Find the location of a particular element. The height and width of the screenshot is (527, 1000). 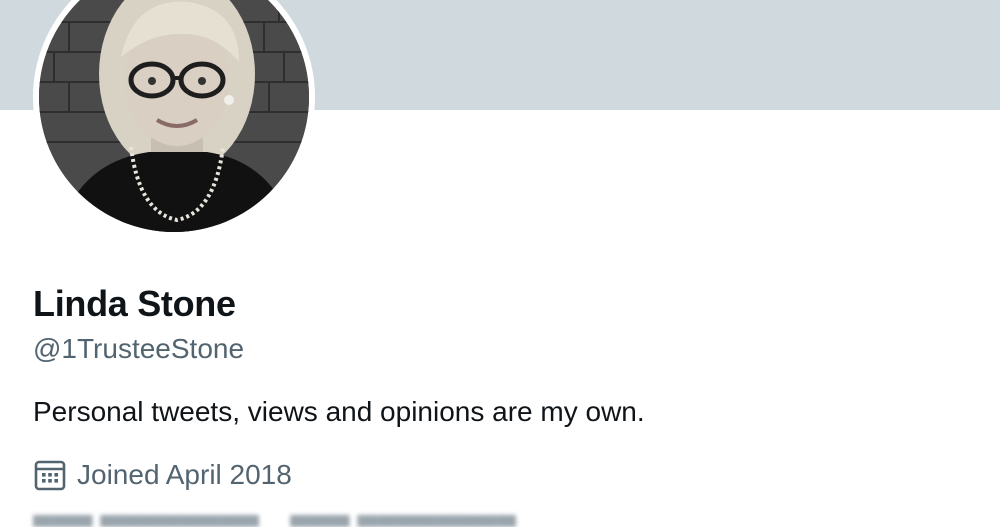

calendar-icon is located at coordinates (50, 475).